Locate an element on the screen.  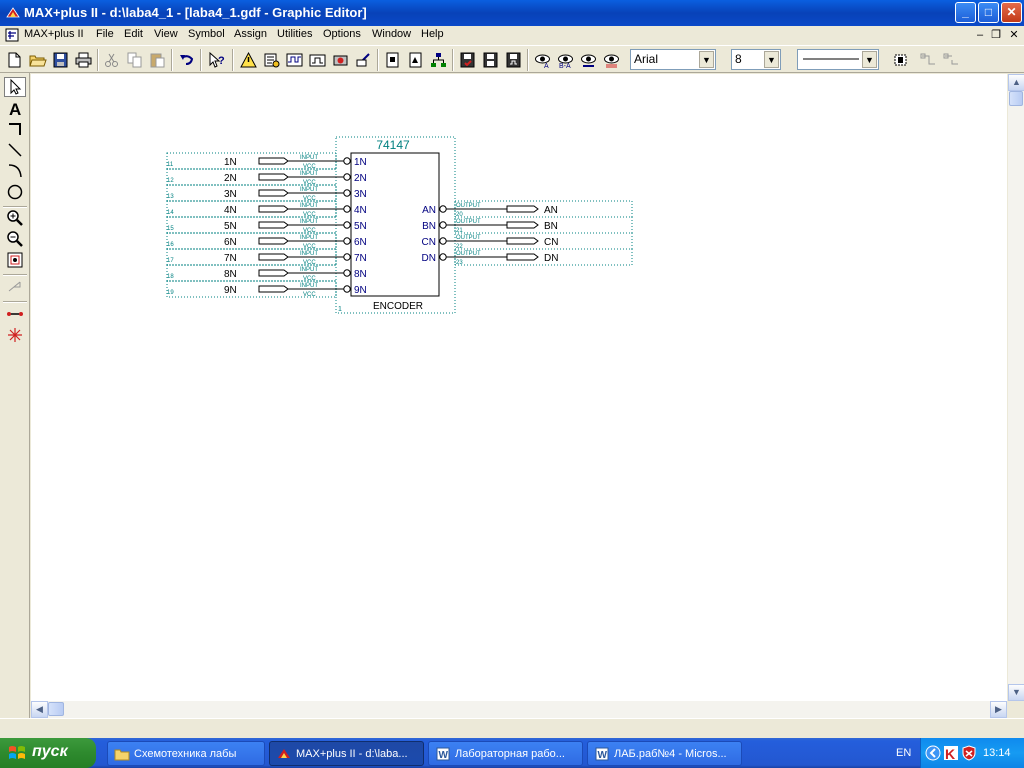
find-next-button is located at coordinates (588, 60).